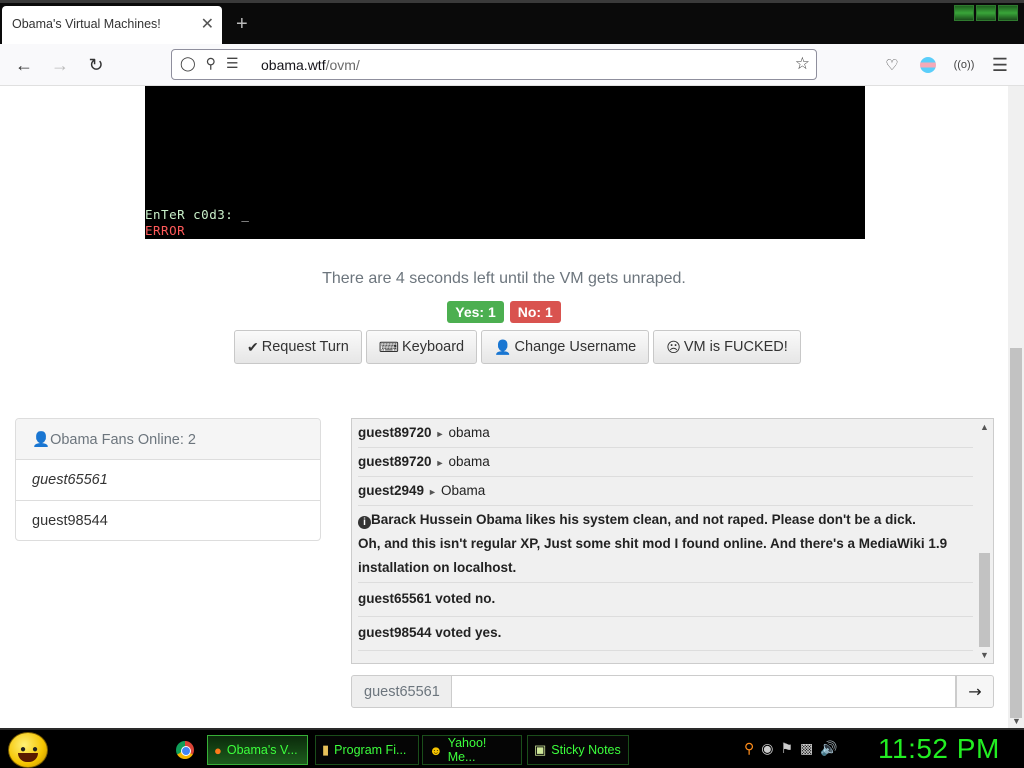  What do you see at coordinates (1000, 65) in the screenshot?
I see `menu-icon: ☰` at bounding box center [1000, 65].